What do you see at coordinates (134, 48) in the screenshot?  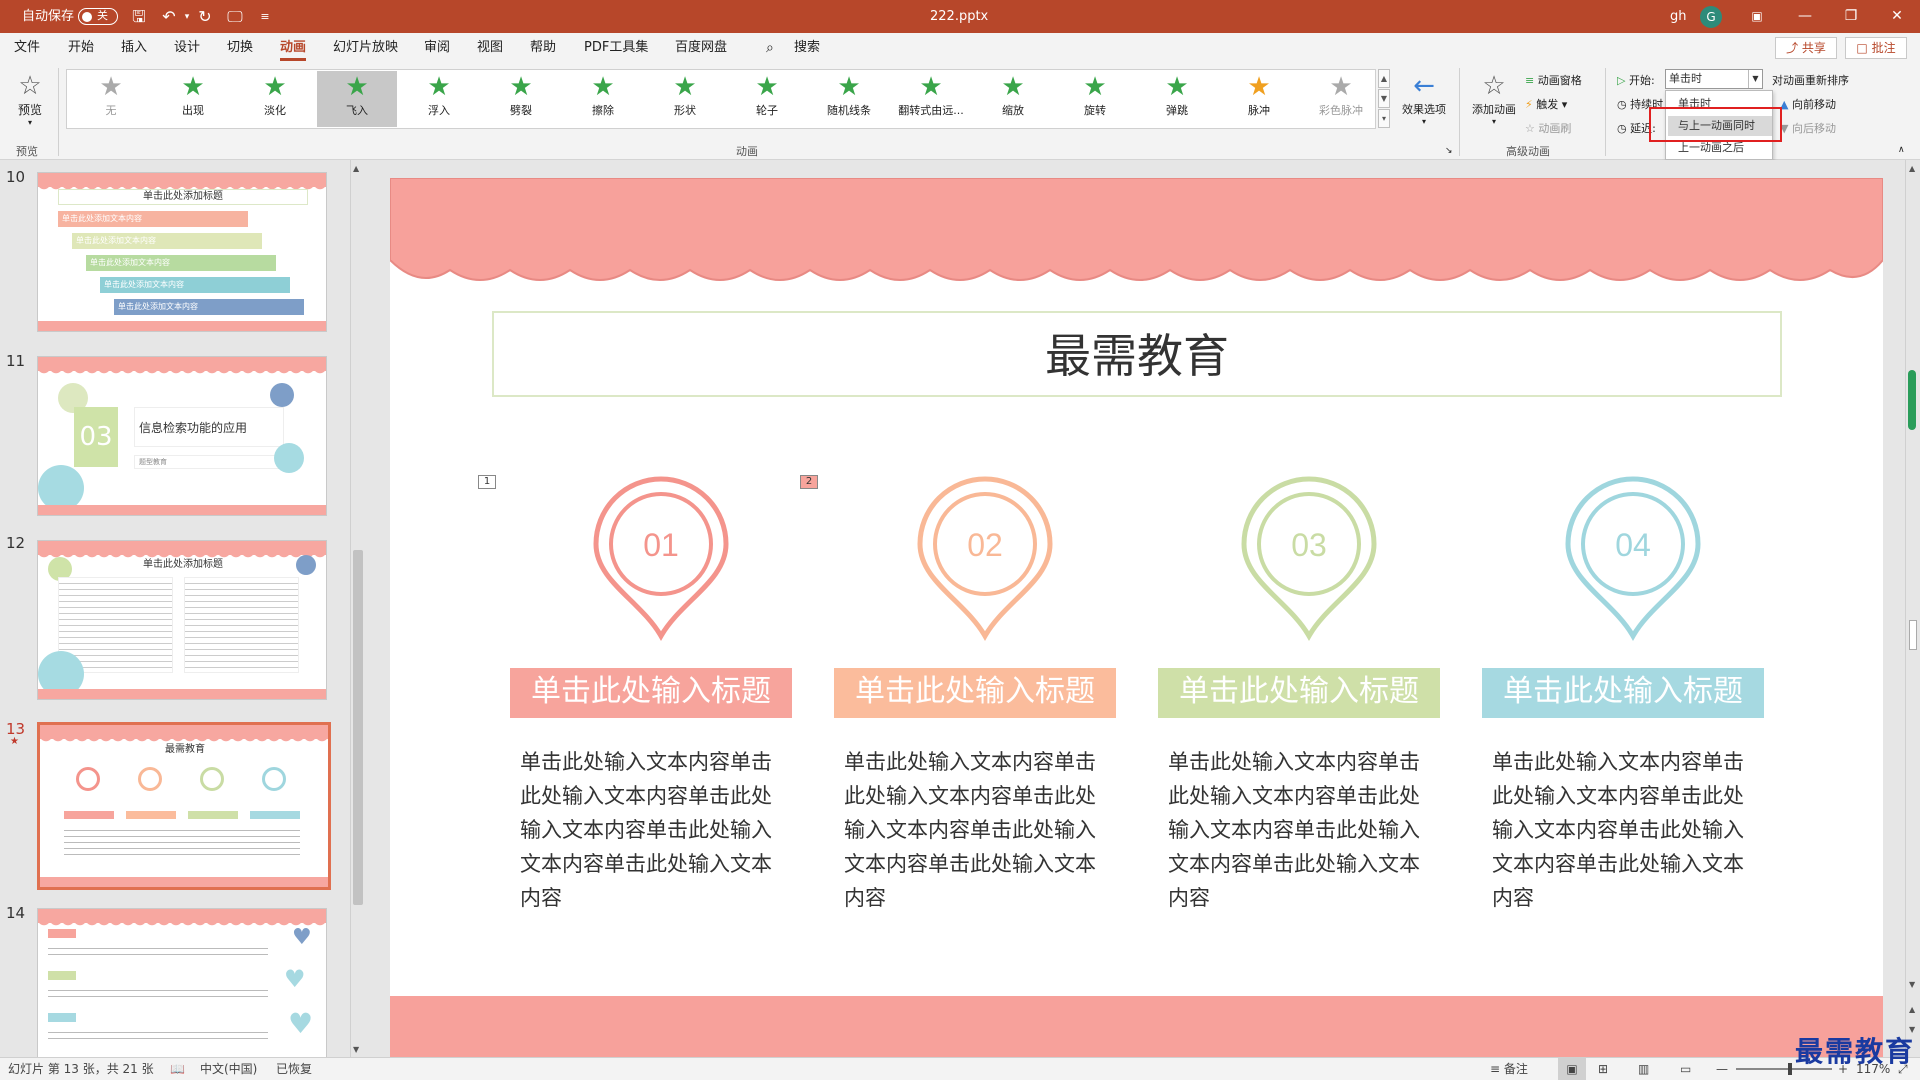 I see `menu-insert: 插入` at bounding box center [134, 48].